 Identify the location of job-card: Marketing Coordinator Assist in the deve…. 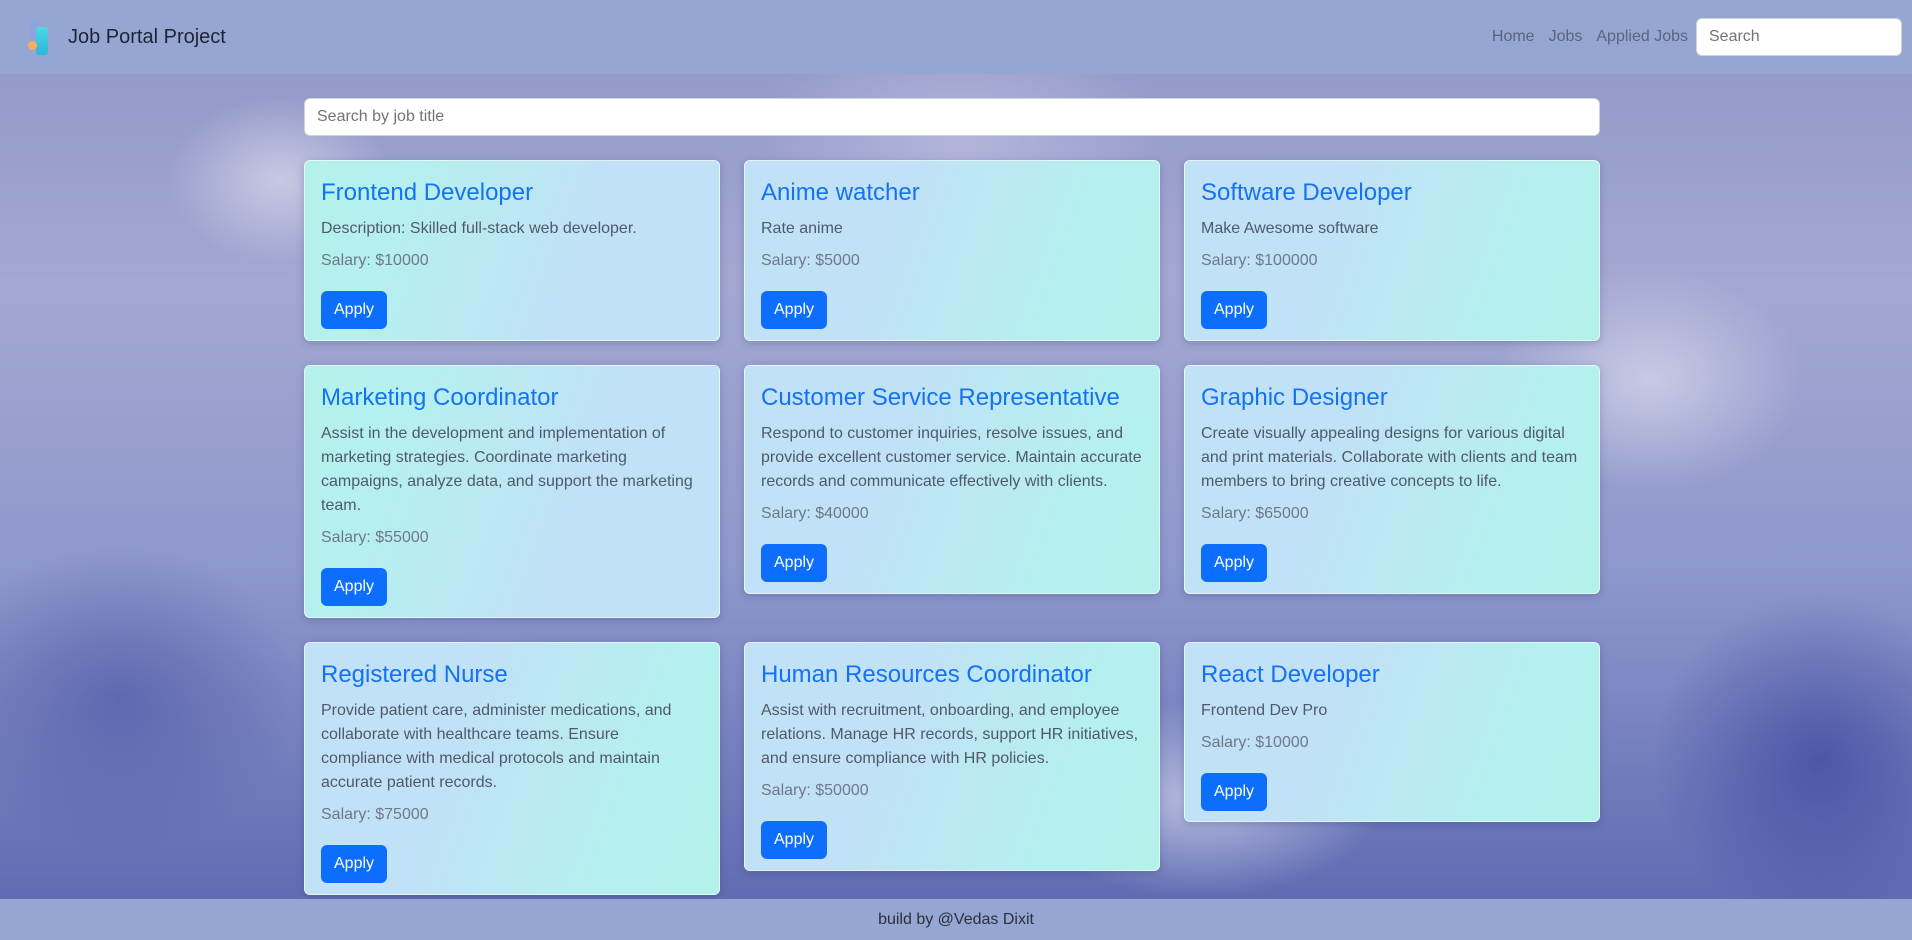
(512, 491).